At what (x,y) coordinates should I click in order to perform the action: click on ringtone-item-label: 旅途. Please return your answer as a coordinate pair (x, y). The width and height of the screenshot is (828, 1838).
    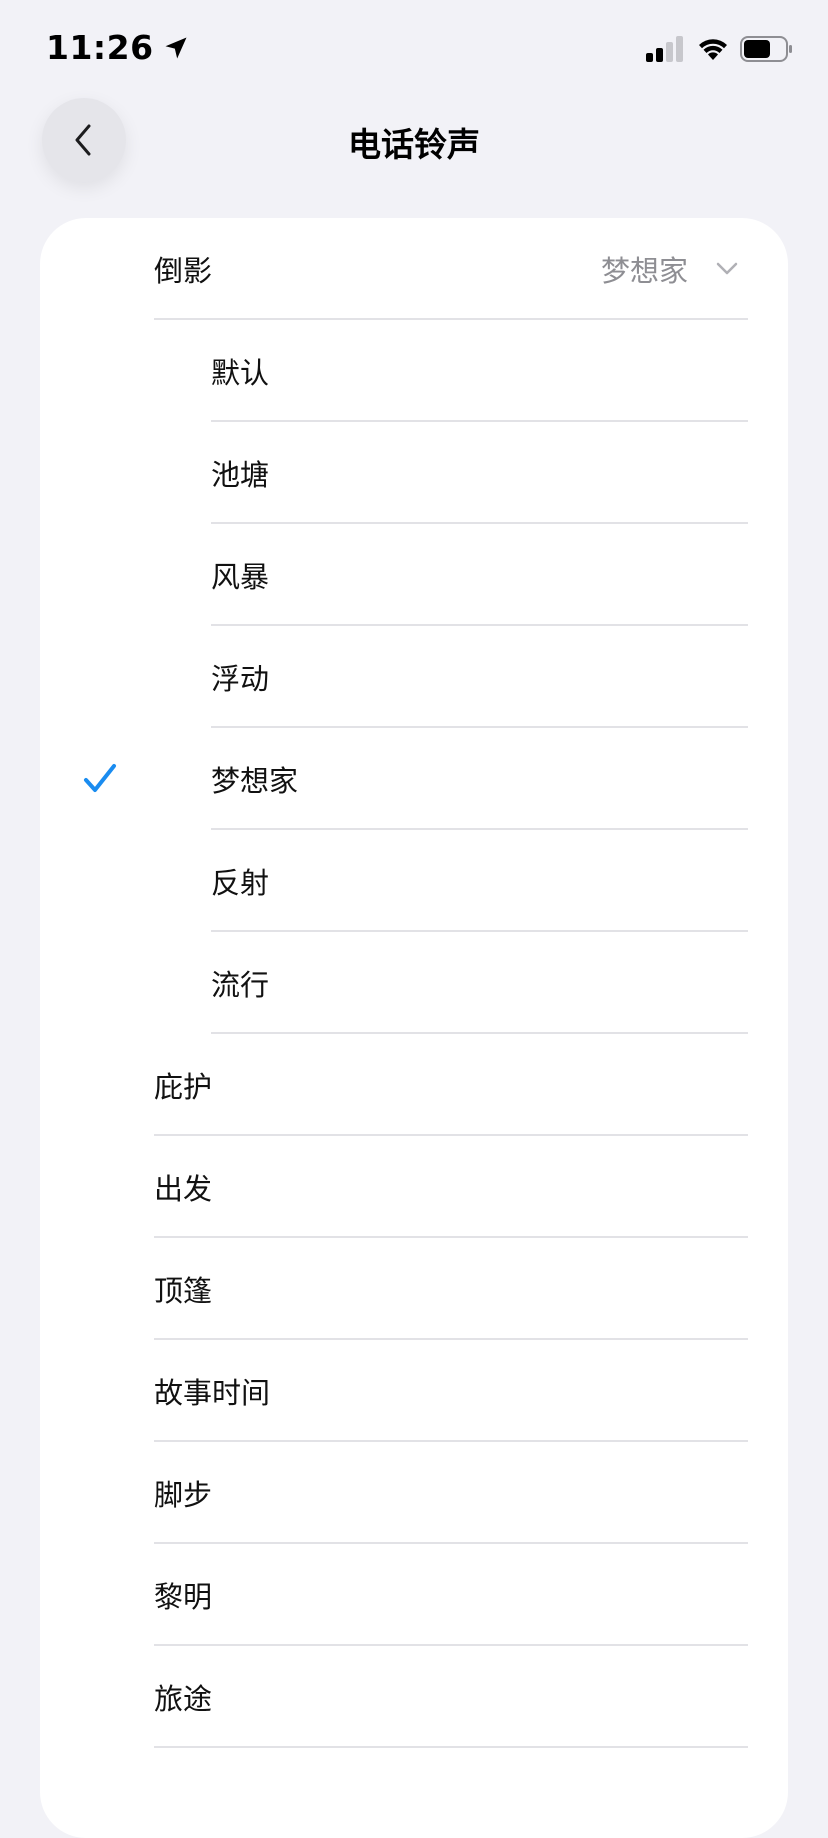
    Looking at the image, I should click on (183, 1699).